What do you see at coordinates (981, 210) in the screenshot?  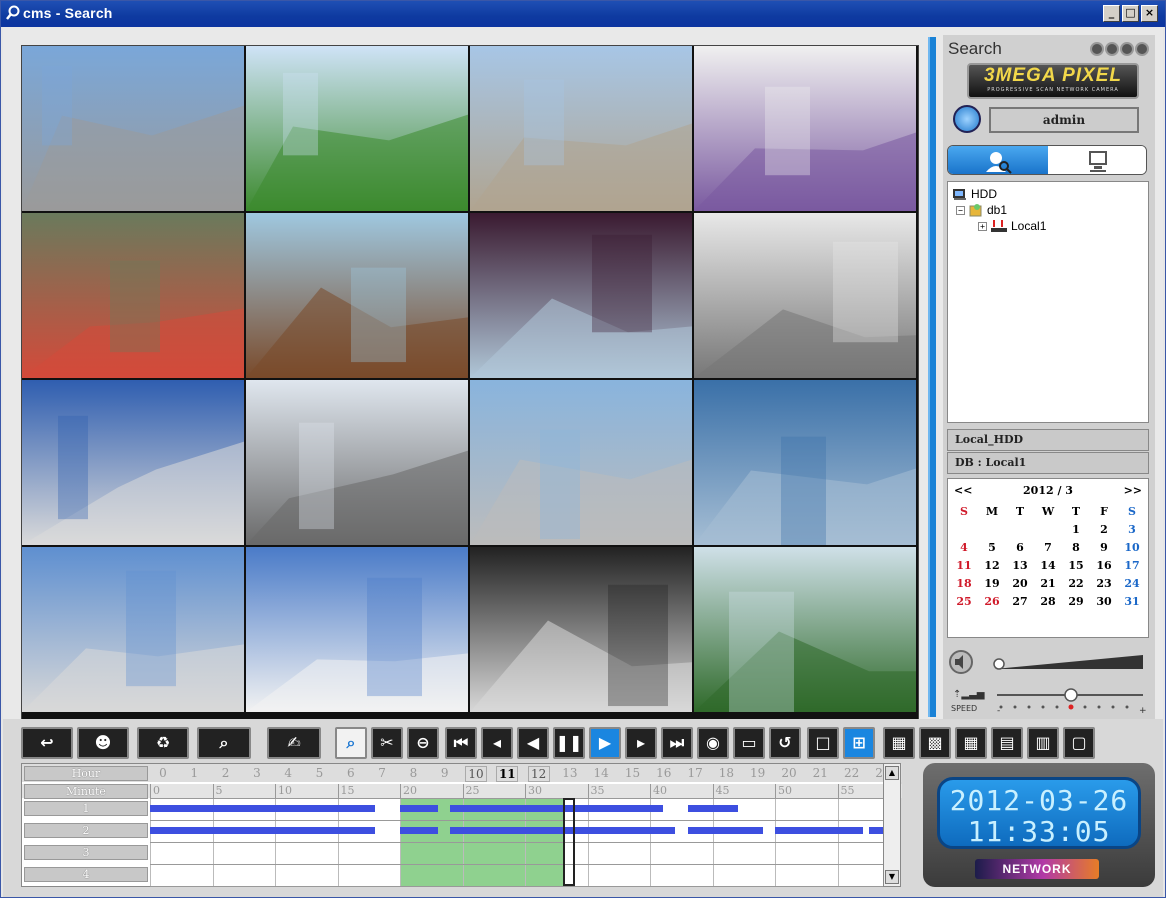 I see `tree-item-db1: − db1` at bounding box center [981, 210].